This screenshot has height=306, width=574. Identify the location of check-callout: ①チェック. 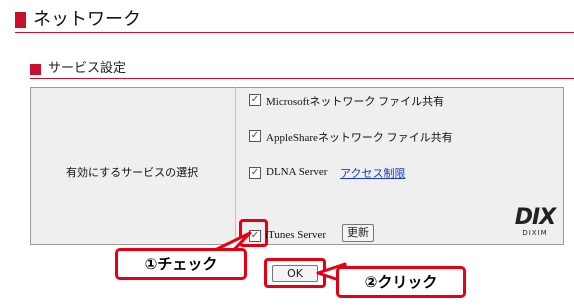
(181, 264).